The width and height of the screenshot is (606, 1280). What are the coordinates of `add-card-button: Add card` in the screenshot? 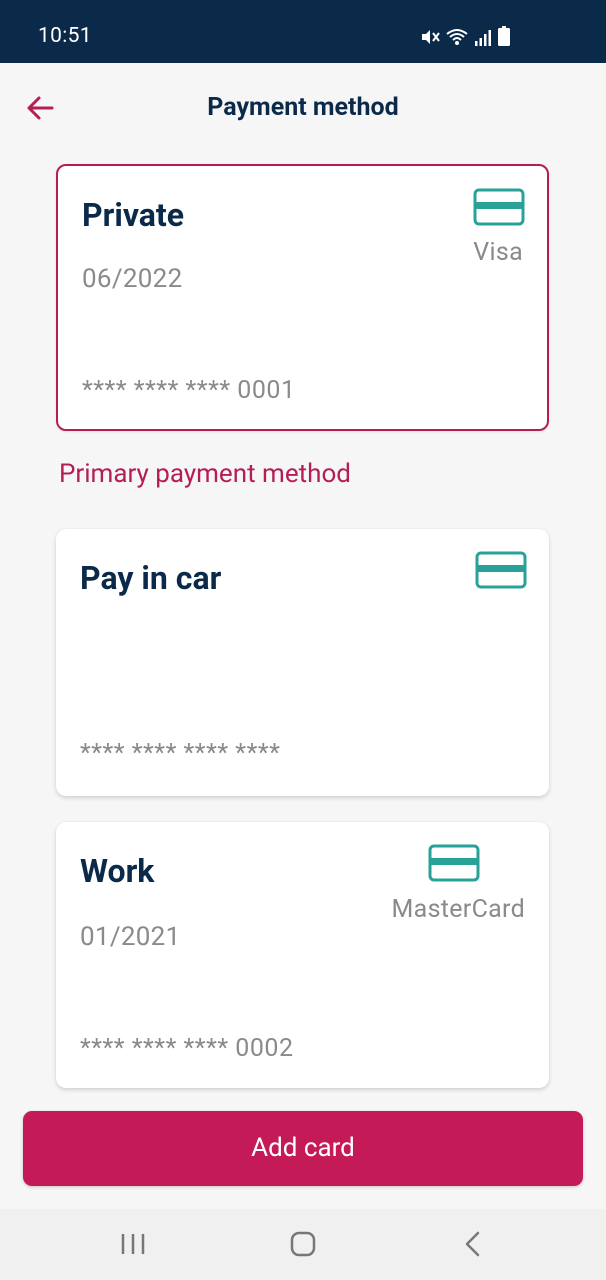 It's located at (303, 1148).